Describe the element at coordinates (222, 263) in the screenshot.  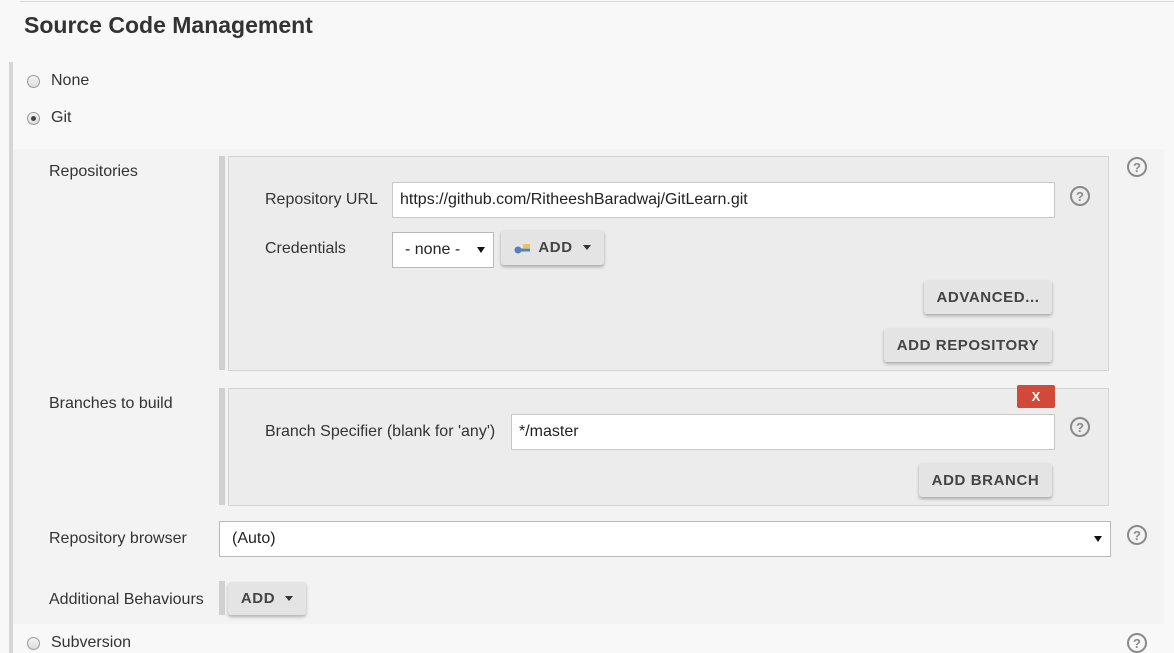
I see `repositories-bar` at that location.